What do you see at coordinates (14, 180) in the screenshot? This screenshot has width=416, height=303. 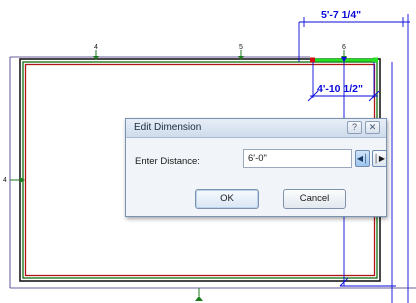 I see `grid-marker-left: 4` at bounding box center [14, 180].